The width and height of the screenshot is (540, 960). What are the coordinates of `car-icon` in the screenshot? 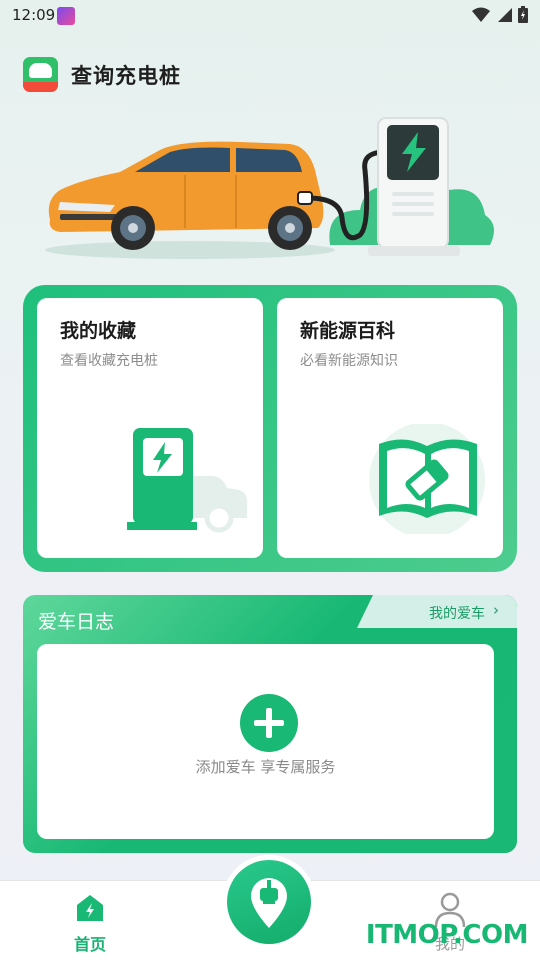 It's located at (40, 70).